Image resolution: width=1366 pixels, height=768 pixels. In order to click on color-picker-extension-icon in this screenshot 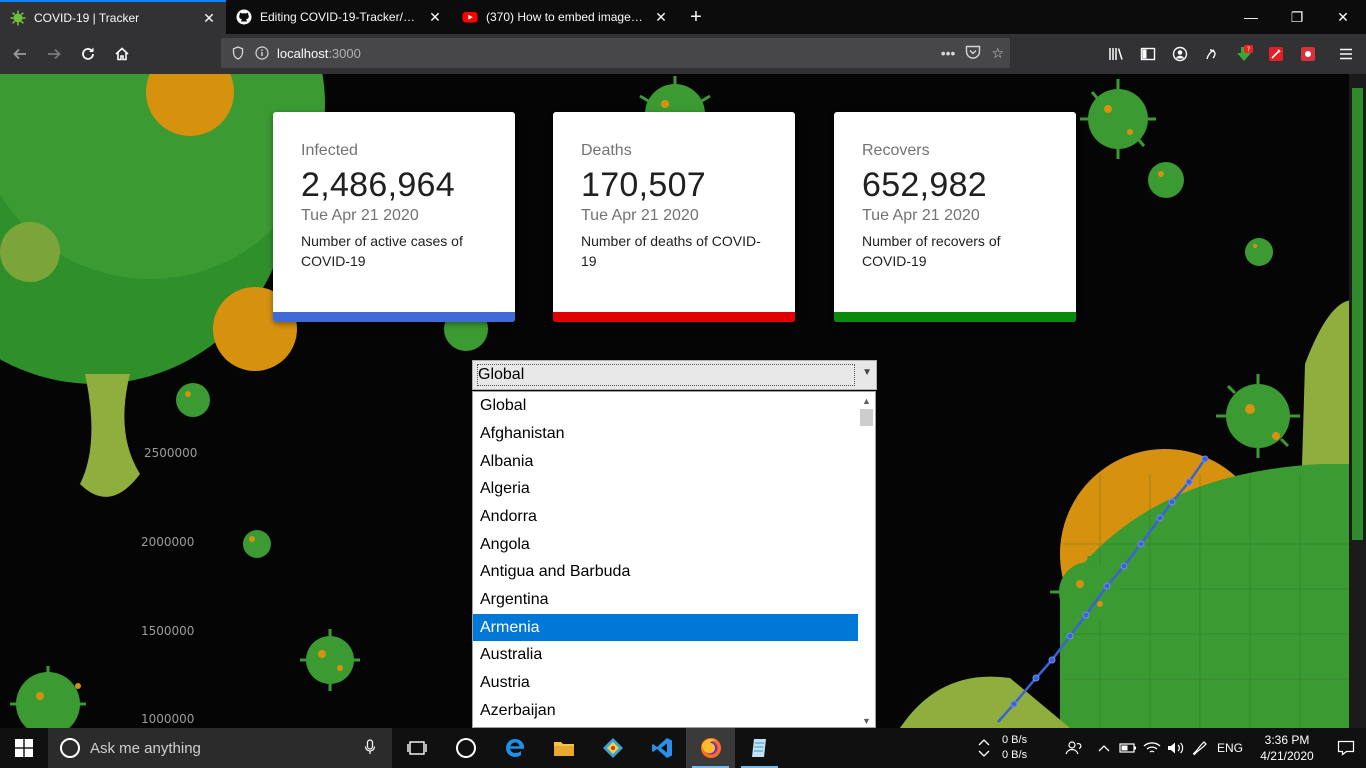, I will do `click(1276, 54)`.